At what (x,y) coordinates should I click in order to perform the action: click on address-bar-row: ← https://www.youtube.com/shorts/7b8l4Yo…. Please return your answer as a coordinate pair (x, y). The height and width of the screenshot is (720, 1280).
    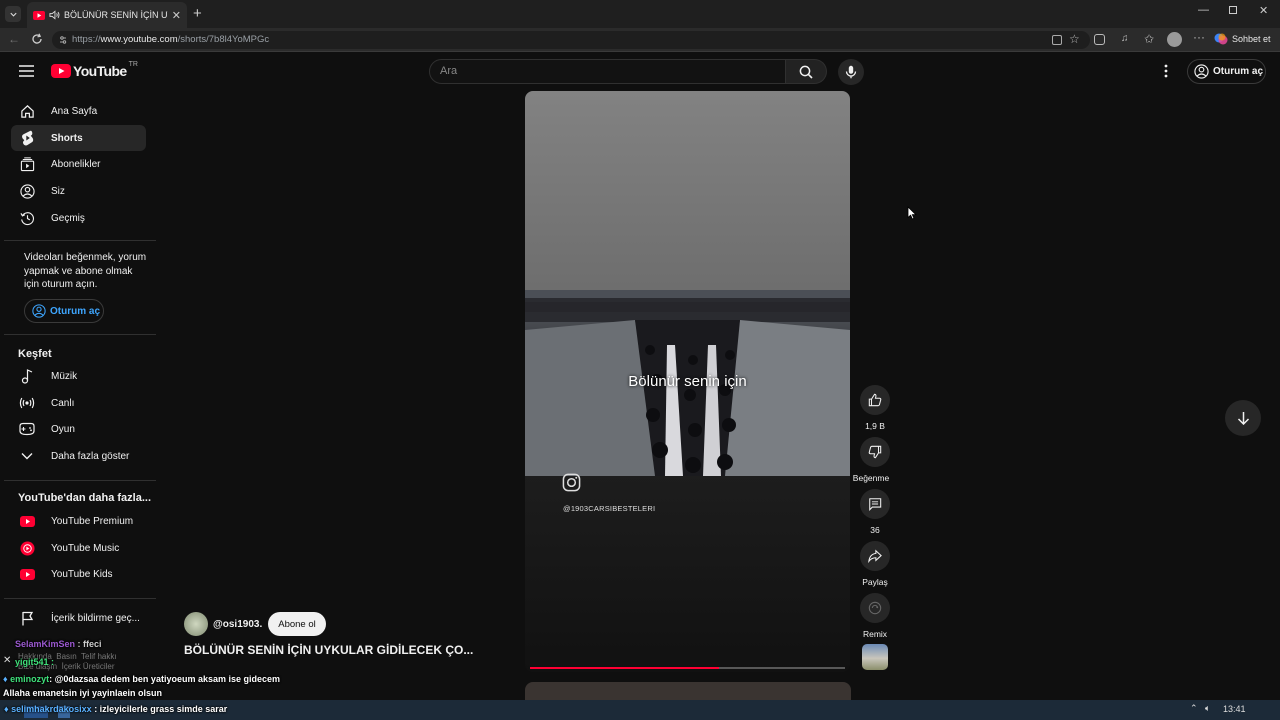
    Looking at the image, I should click on (640, 40).